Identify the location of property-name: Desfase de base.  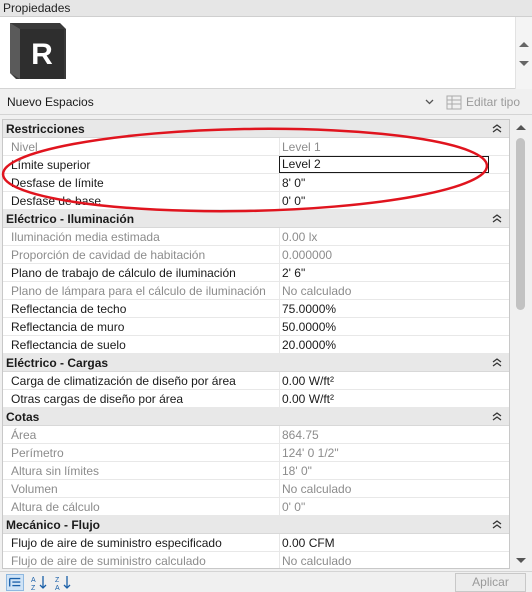
(56, 201).